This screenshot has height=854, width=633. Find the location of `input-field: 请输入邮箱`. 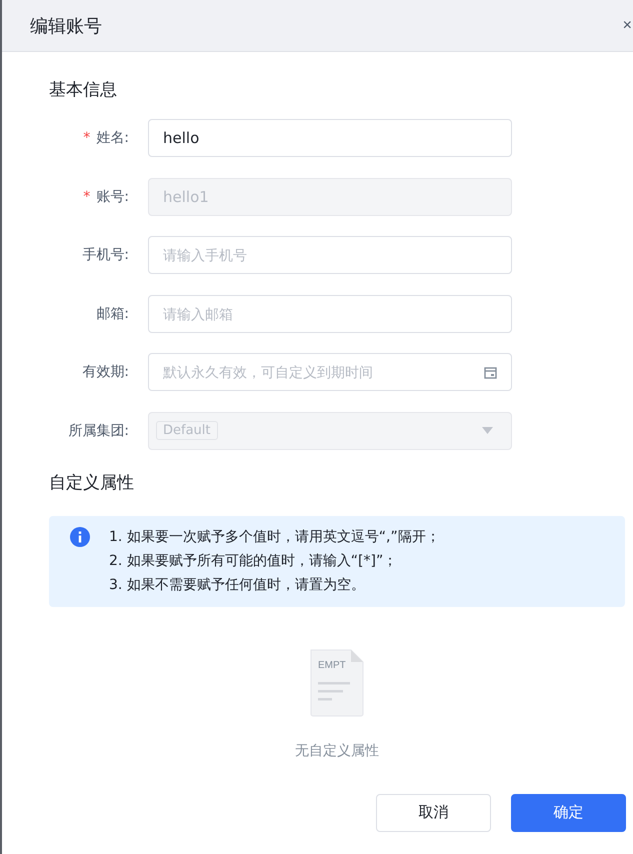

input-field: 请输入邮箱 is located at coordinates (330, 313).